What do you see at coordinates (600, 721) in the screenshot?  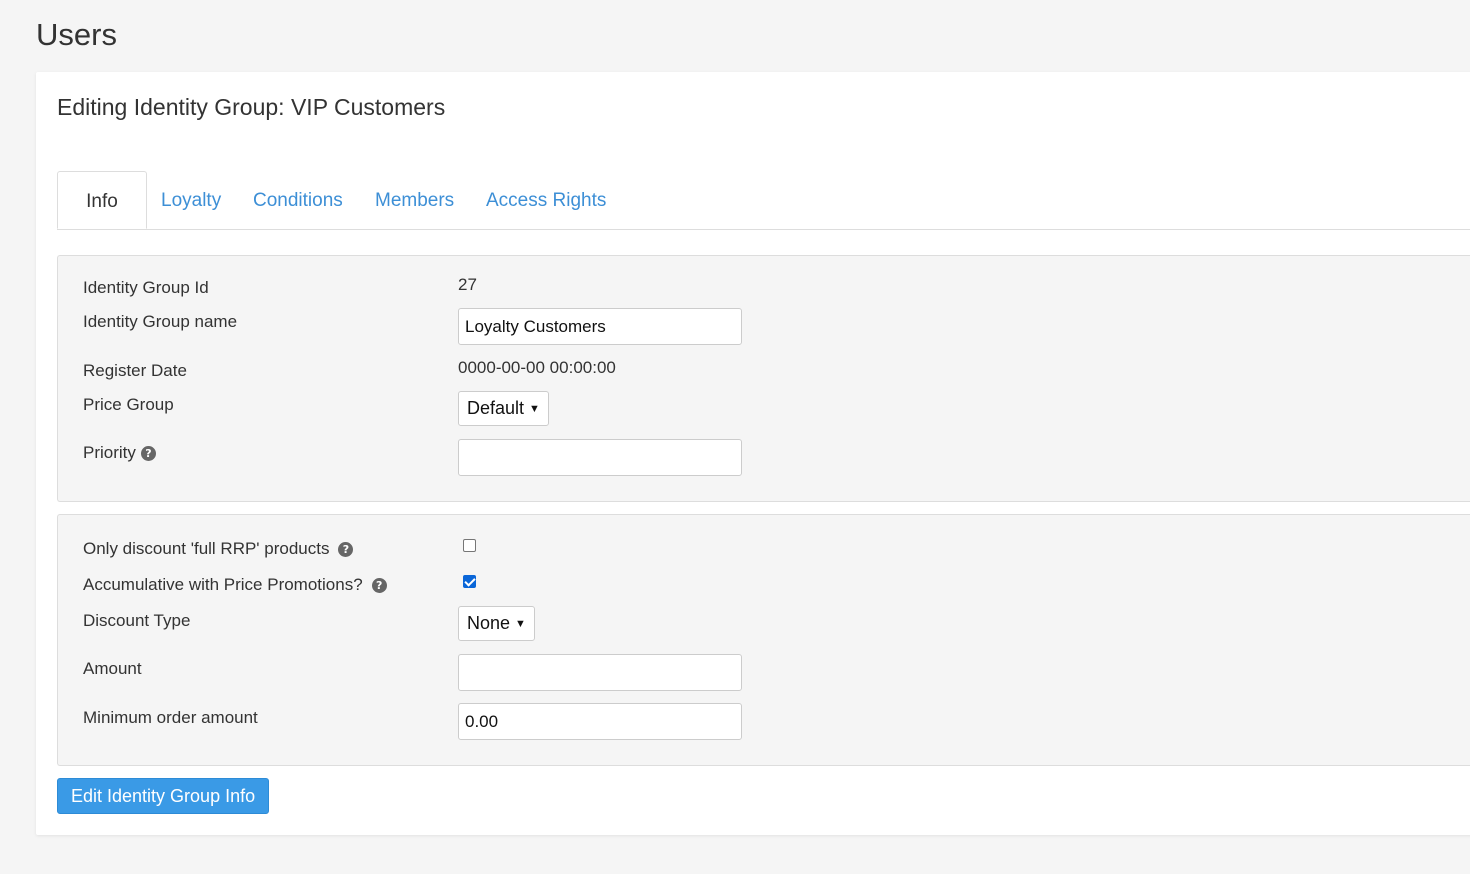 I see `min-order-input` at bounding box center [600, 721].